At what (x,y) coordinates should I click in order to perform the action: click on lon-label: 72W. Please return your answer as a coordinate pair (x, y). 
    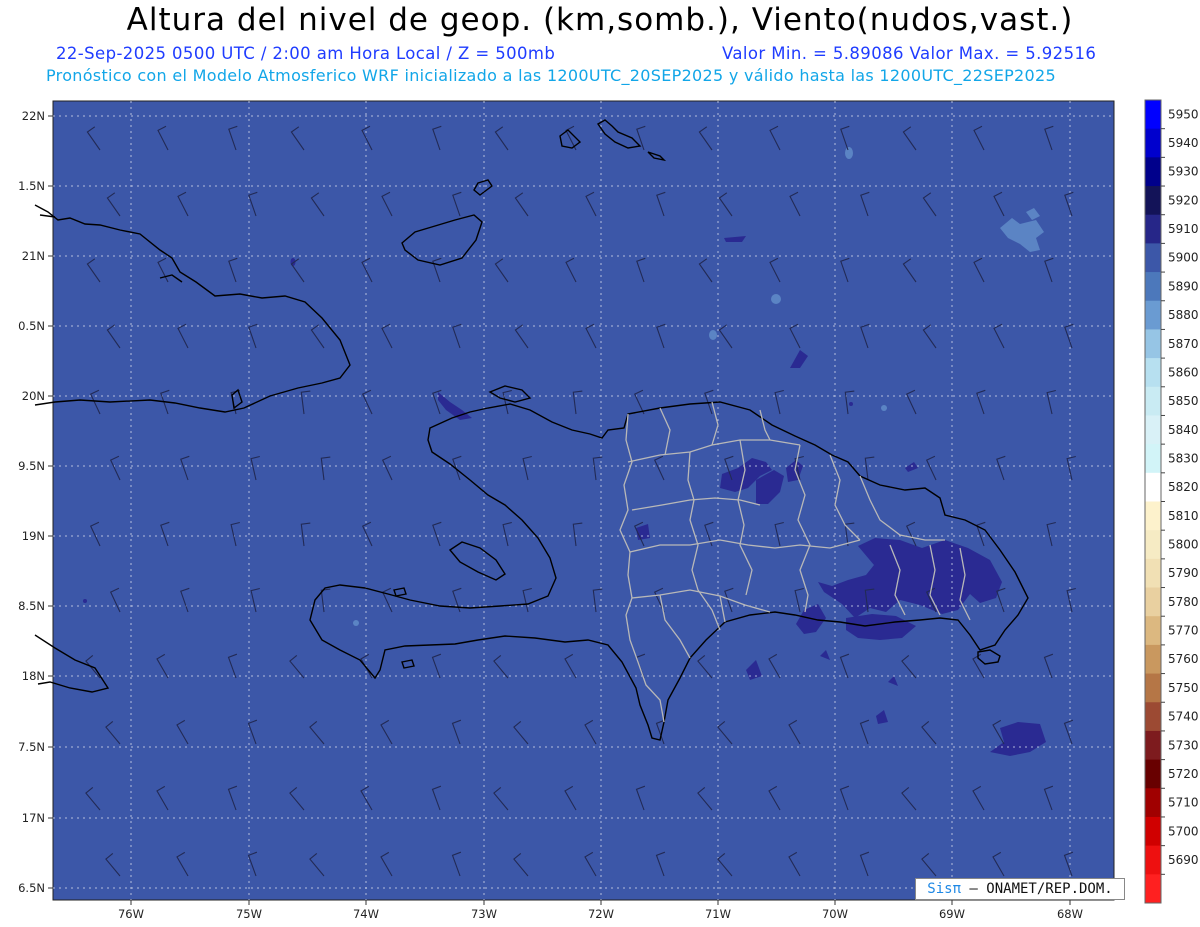
    Looking at the image, I should click on (601, 914).